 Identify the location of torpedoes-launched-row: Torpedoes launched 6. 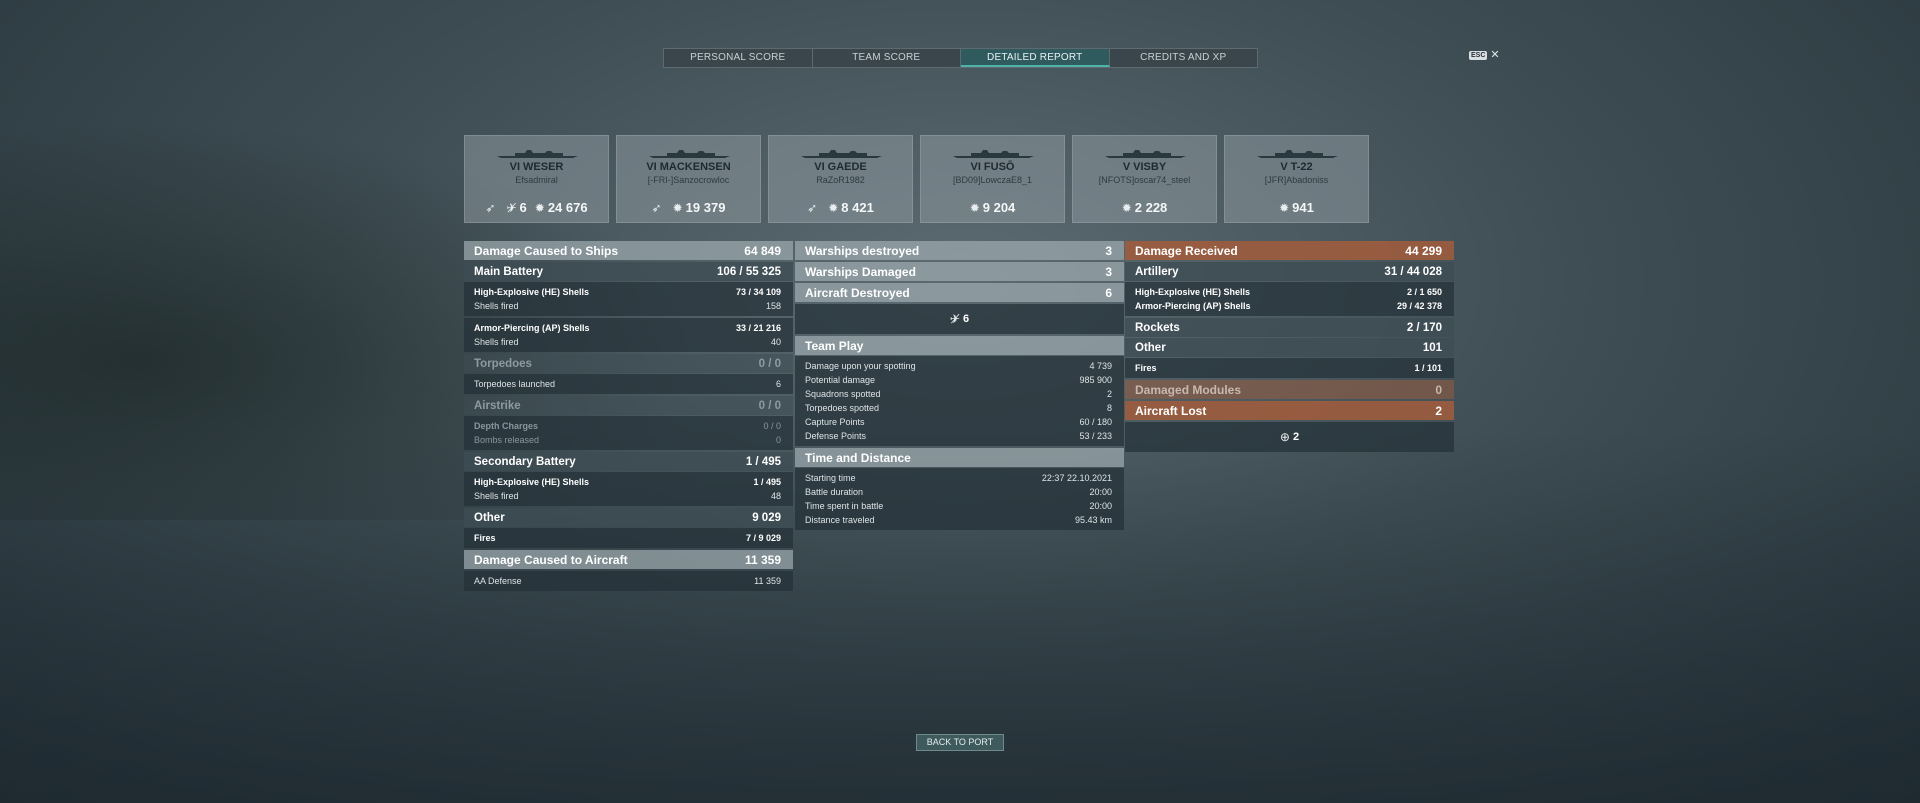
(627, 384).